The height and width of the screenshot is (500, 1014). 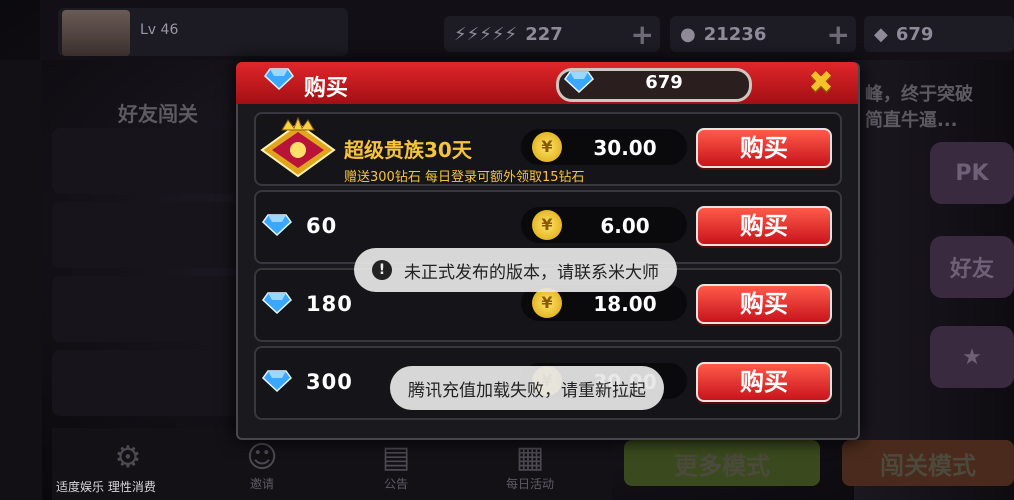 What do you see at coordinates (322, 226) in the screenshot?
I see `gem-quantity: 60` at bounding box center [322, 226].